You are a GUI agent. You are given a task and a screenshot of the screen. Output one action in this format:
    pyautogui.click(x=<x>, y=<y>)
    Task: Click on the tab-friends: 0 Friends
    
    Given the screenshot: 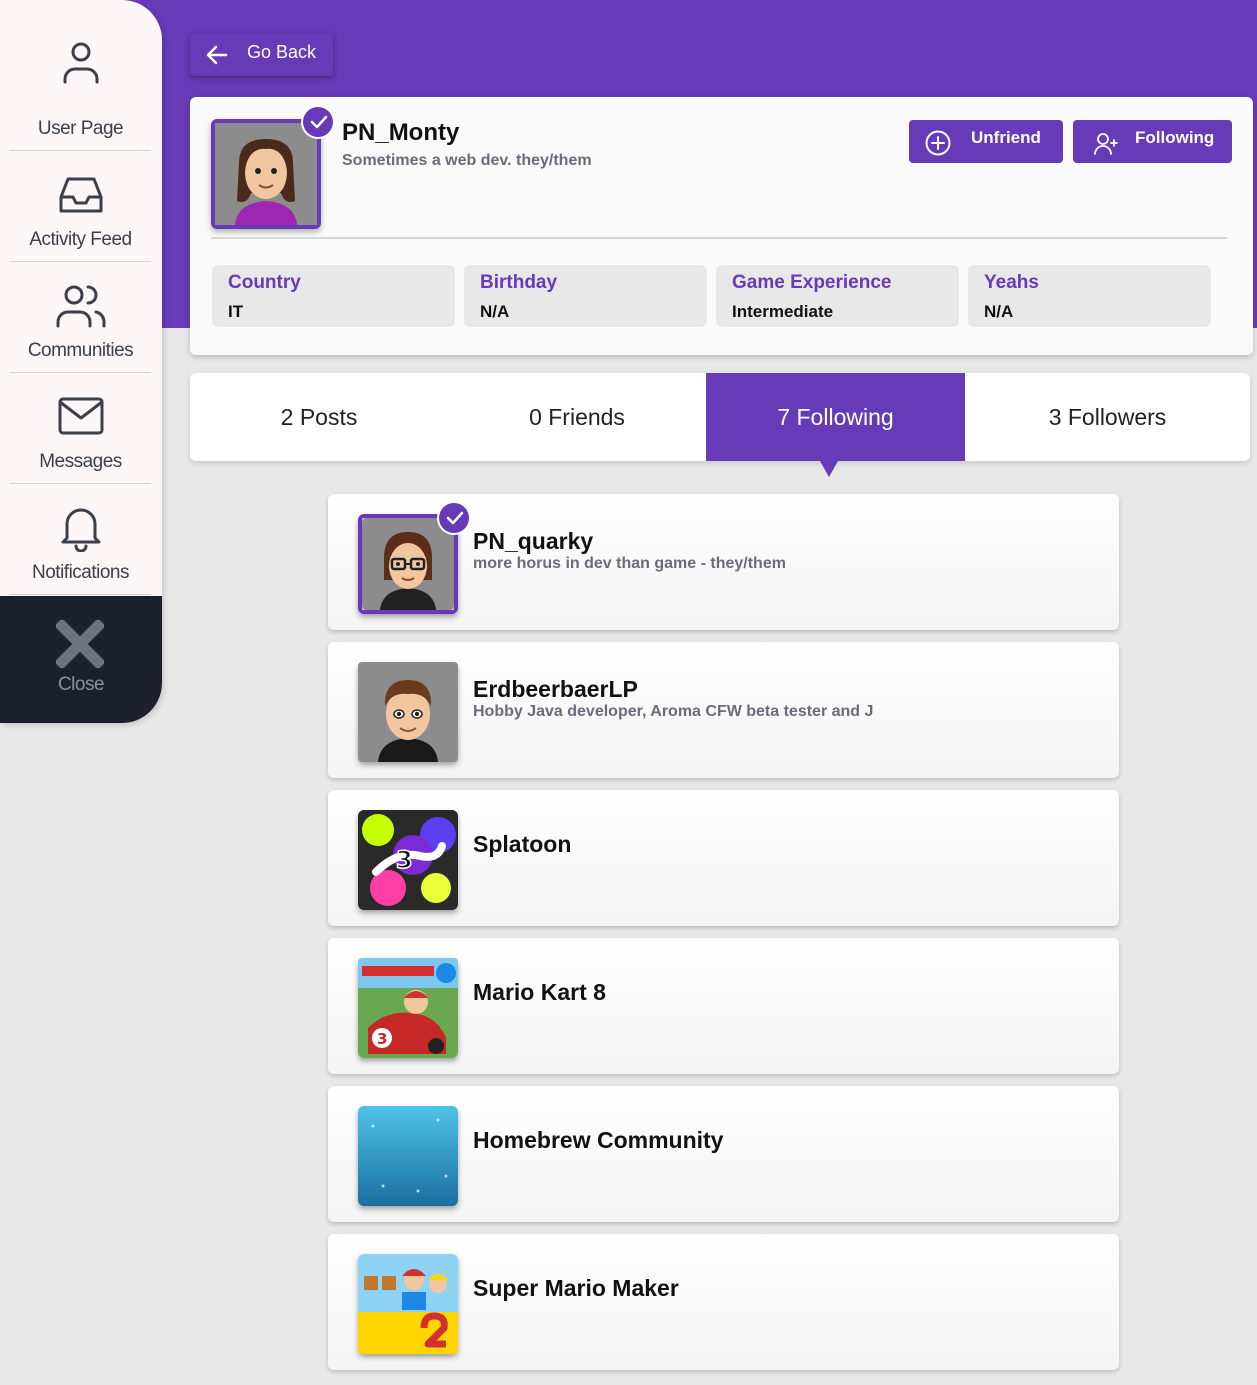 What is the action you would take?
    pyautogui.click(x=577, y=417)
    